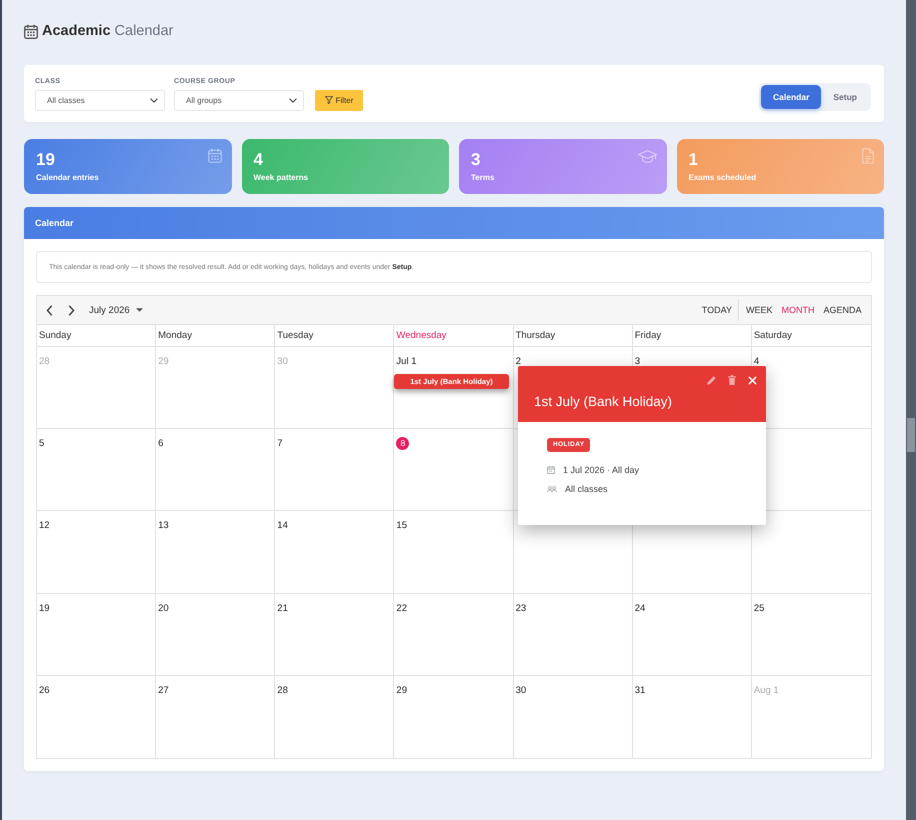  Describe the element at coordinates (603, 401) in the screenshot. I see `popup-title: 1st July (Bank Holiday)` at that location.